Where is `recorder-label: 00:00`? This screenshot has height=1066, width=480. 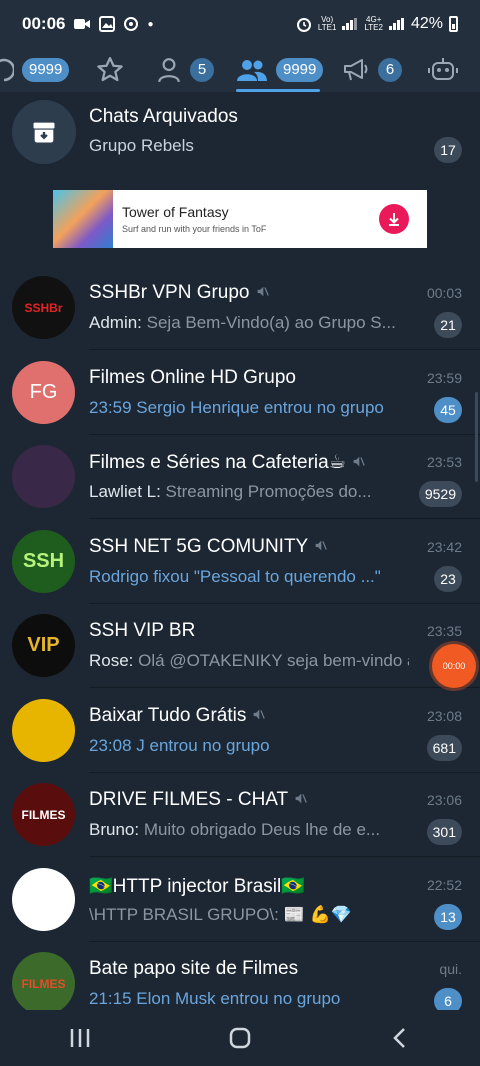
recorder-label: 00:00 is located at coordinates (454, 666).